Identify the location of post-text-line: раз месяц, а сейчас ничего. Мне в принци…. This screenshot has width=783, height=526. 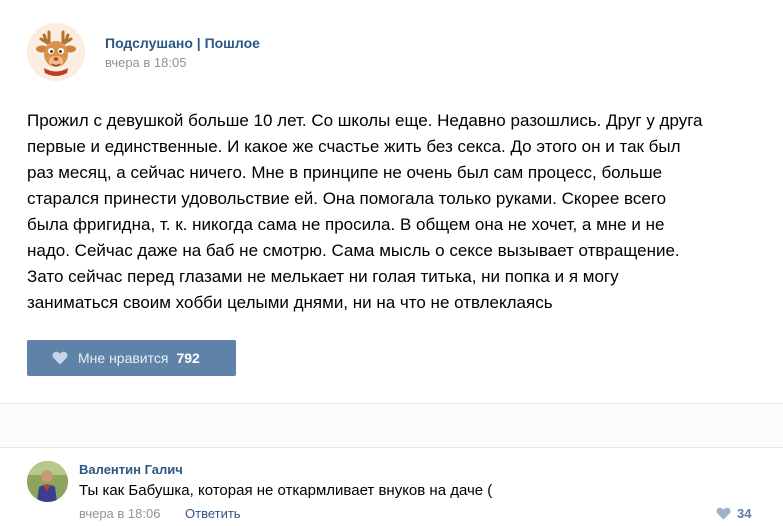
(345, 172).